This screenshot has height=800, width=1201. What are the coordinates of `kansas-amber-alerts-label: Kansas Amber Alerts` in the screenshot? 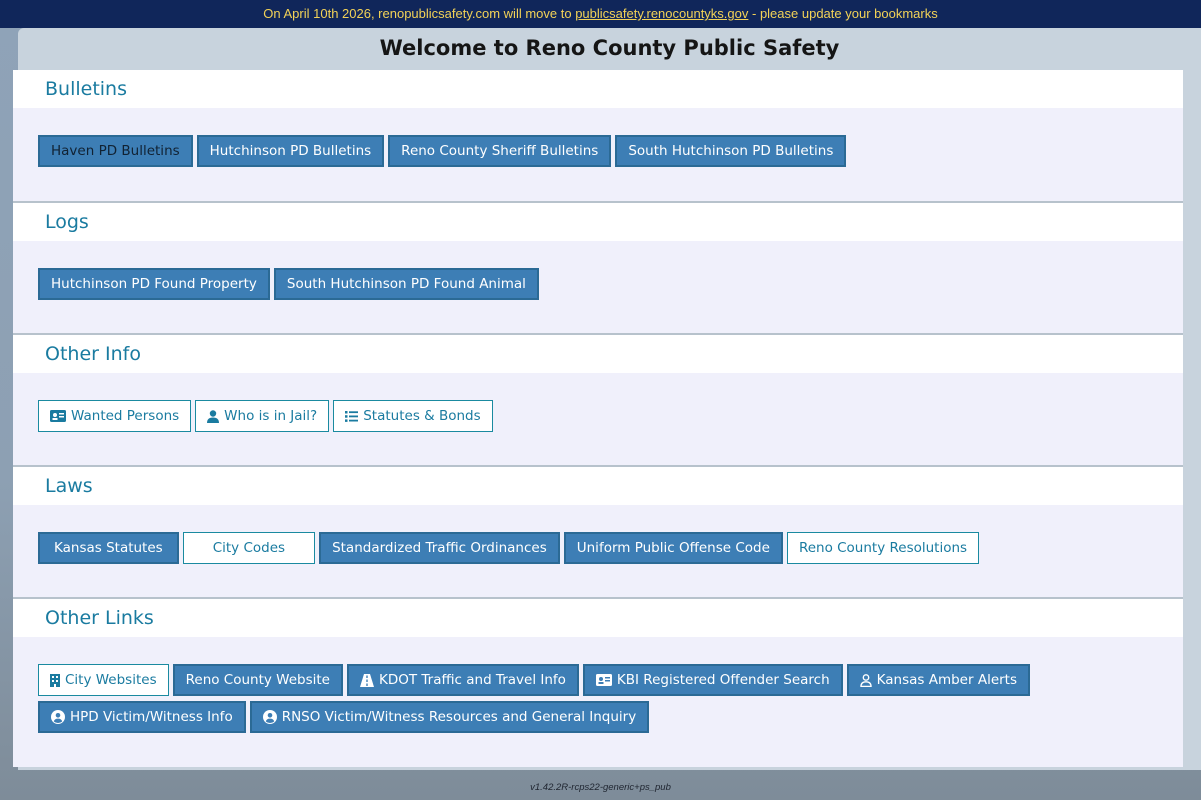 It's located at (947, 680).